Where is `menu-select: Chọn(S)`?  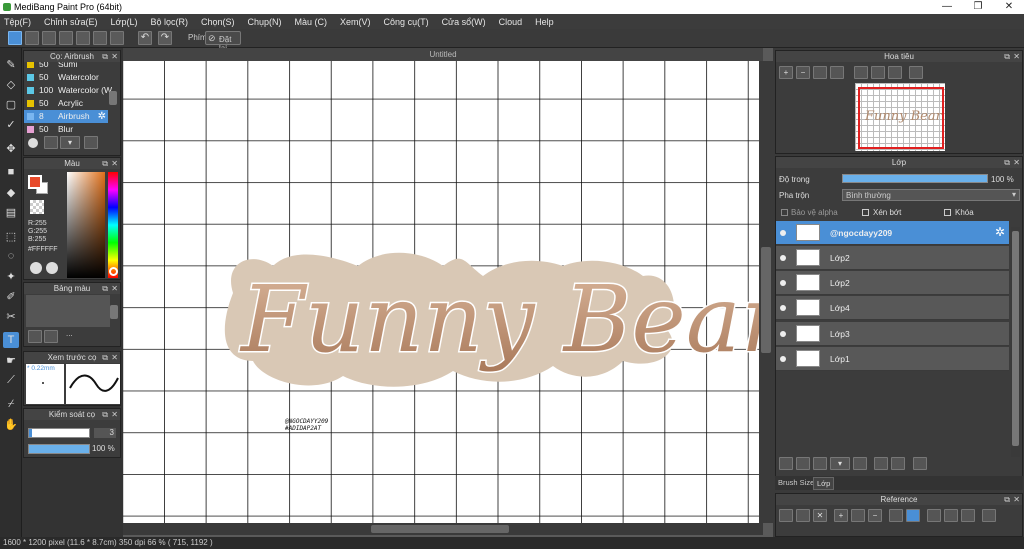 menu-select: Chọn(S) is located at coordinates (218, 22).